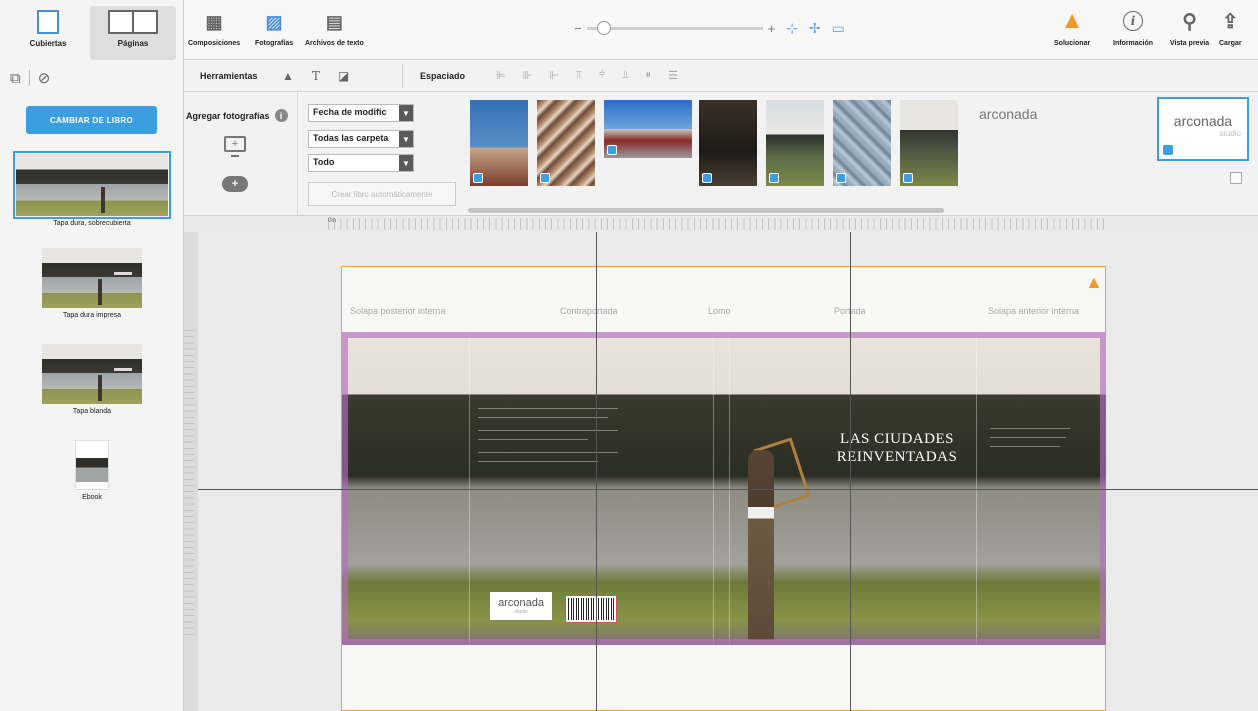 This screenshot has height=711, width=1258. I want to click on tab-paginas: Páginas, so click(133, 33).